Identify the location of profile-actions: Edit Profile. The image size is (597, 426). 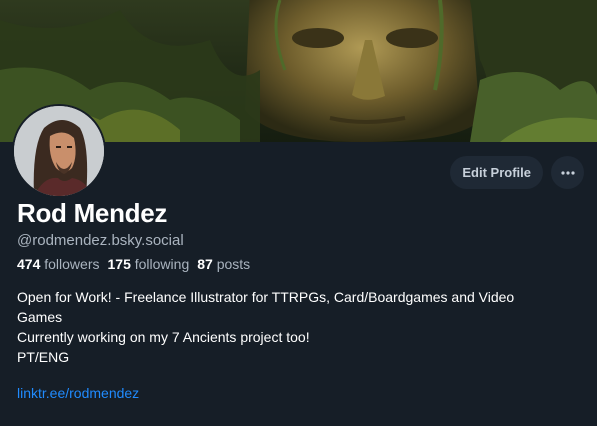
(517, 172).